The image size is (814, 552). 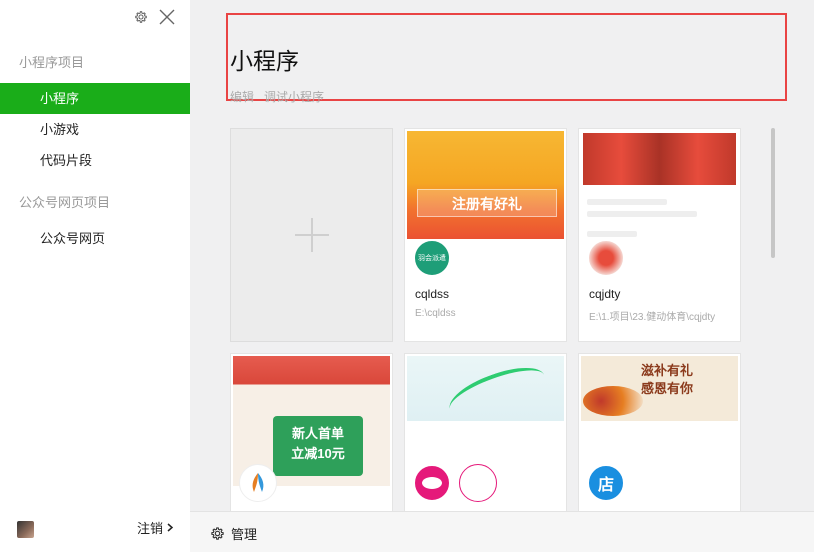 I want to click on section-title-miniprogram: 小程序项目, so click(x=52, y=62).